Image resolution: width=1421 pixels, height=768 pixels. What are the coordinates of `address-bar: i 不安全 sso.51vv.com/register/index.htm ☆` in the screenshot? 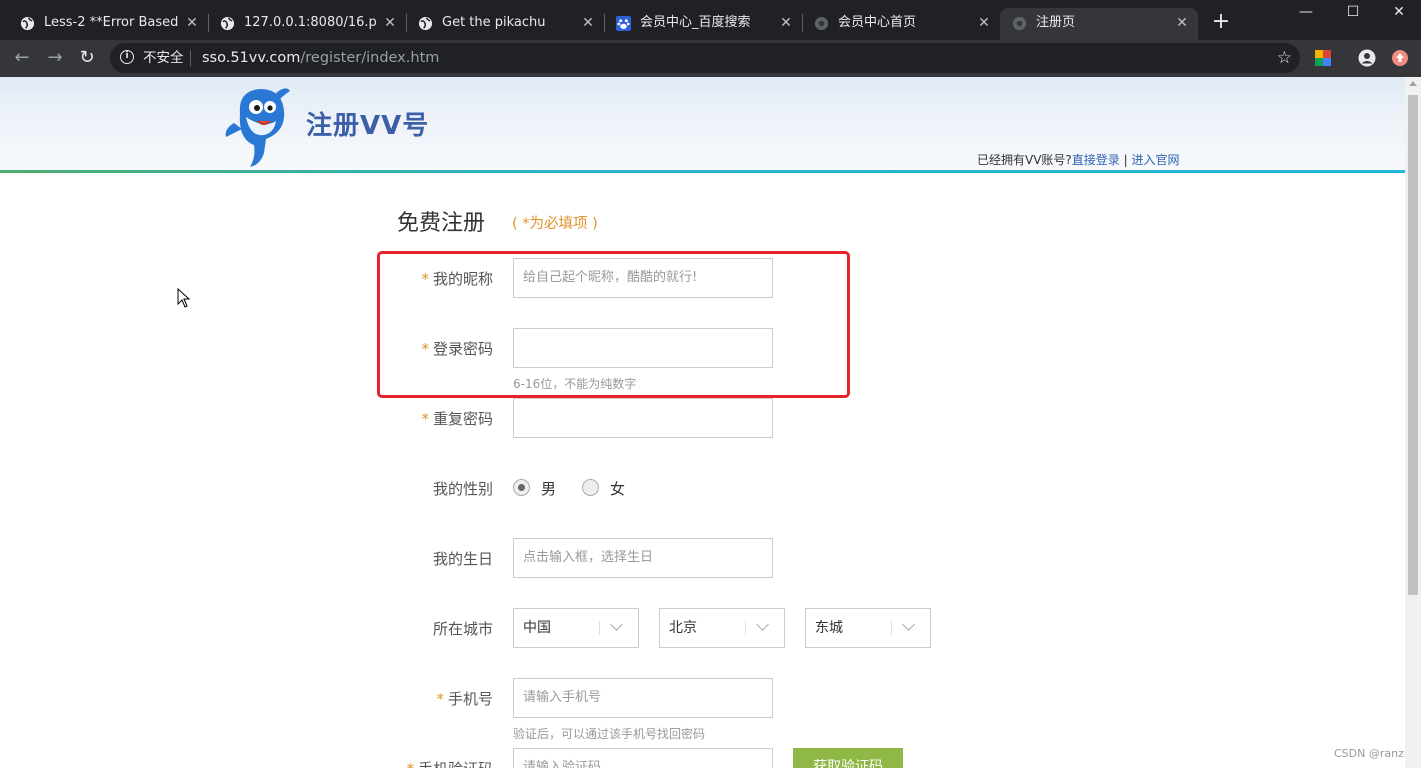 It's located at (705, 58).